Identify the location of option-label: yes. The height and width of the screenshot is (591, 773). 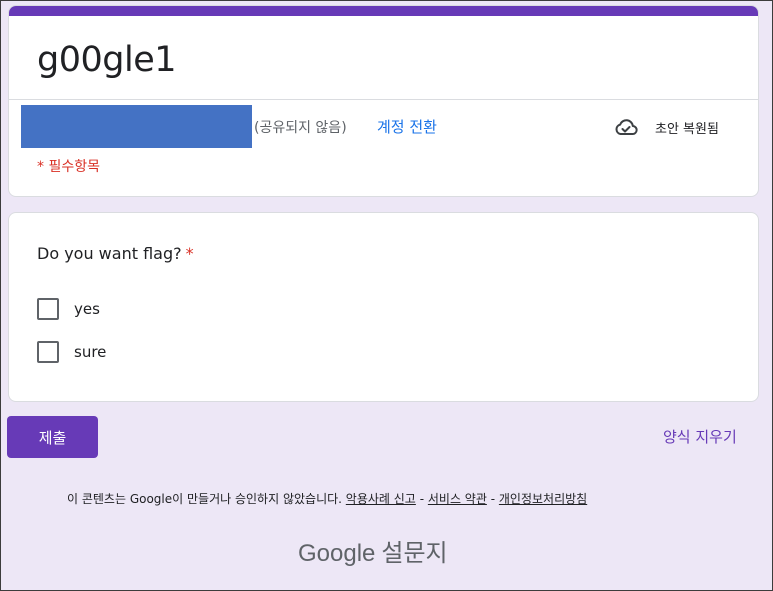
(87, 309).